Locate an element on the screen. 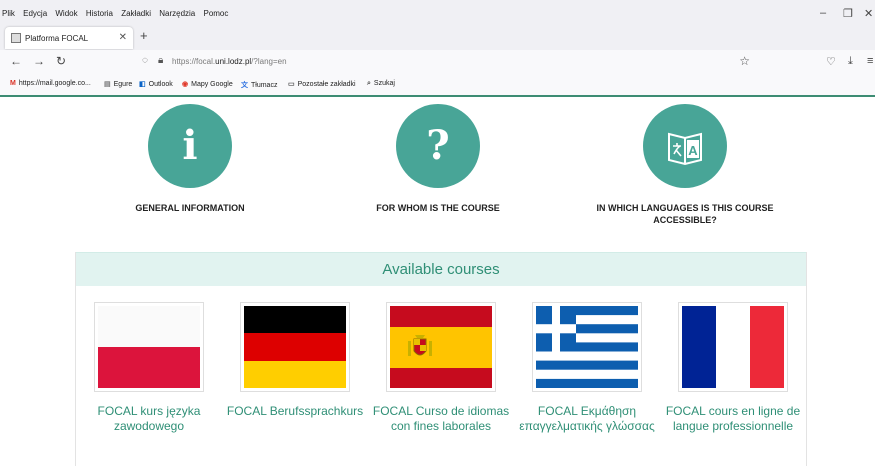 This screenshot has width=875, height=466. shield-icon: ◌ is located at coordinates (145, 60).